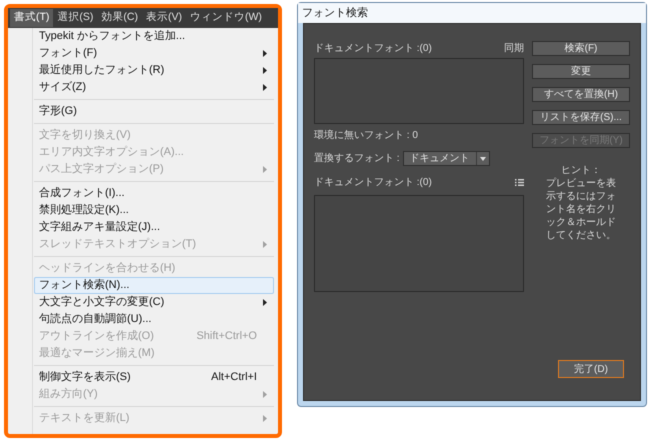 The image size is (648, 441). What do you see at coordinates (154, 53) in the screenshot?
I see `menu-item: フォント(F)` at bounding box center [154, 53].